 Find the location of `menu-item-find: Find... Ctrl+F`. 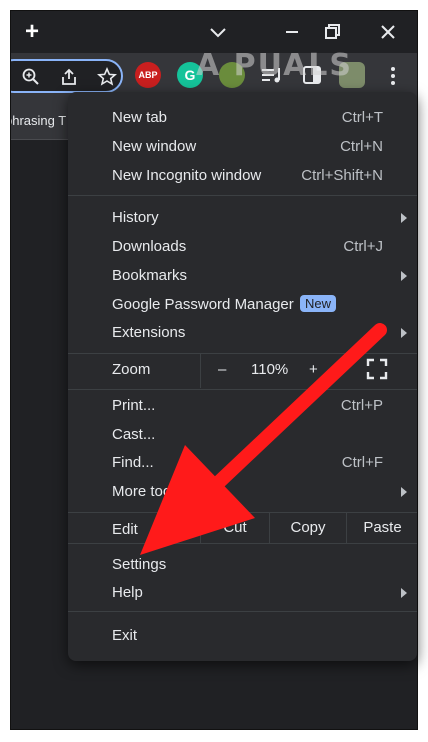

menu-item-find: Find... Ctrl+F is located at coordinates (242, 463).